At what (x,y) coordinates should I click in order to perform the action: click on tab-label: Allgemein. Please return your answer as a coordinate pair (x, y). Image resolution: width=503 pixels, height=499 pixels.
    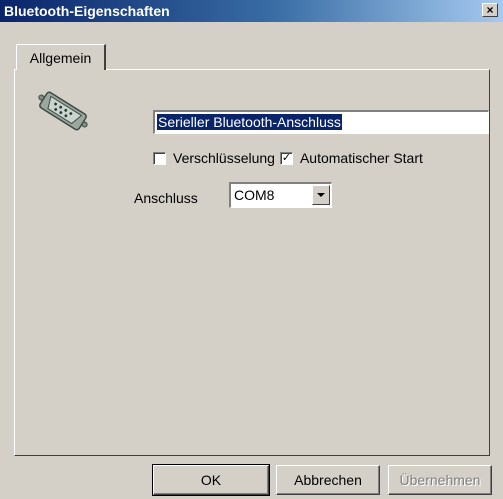
    Looking at the image, I should click on (60, 57).